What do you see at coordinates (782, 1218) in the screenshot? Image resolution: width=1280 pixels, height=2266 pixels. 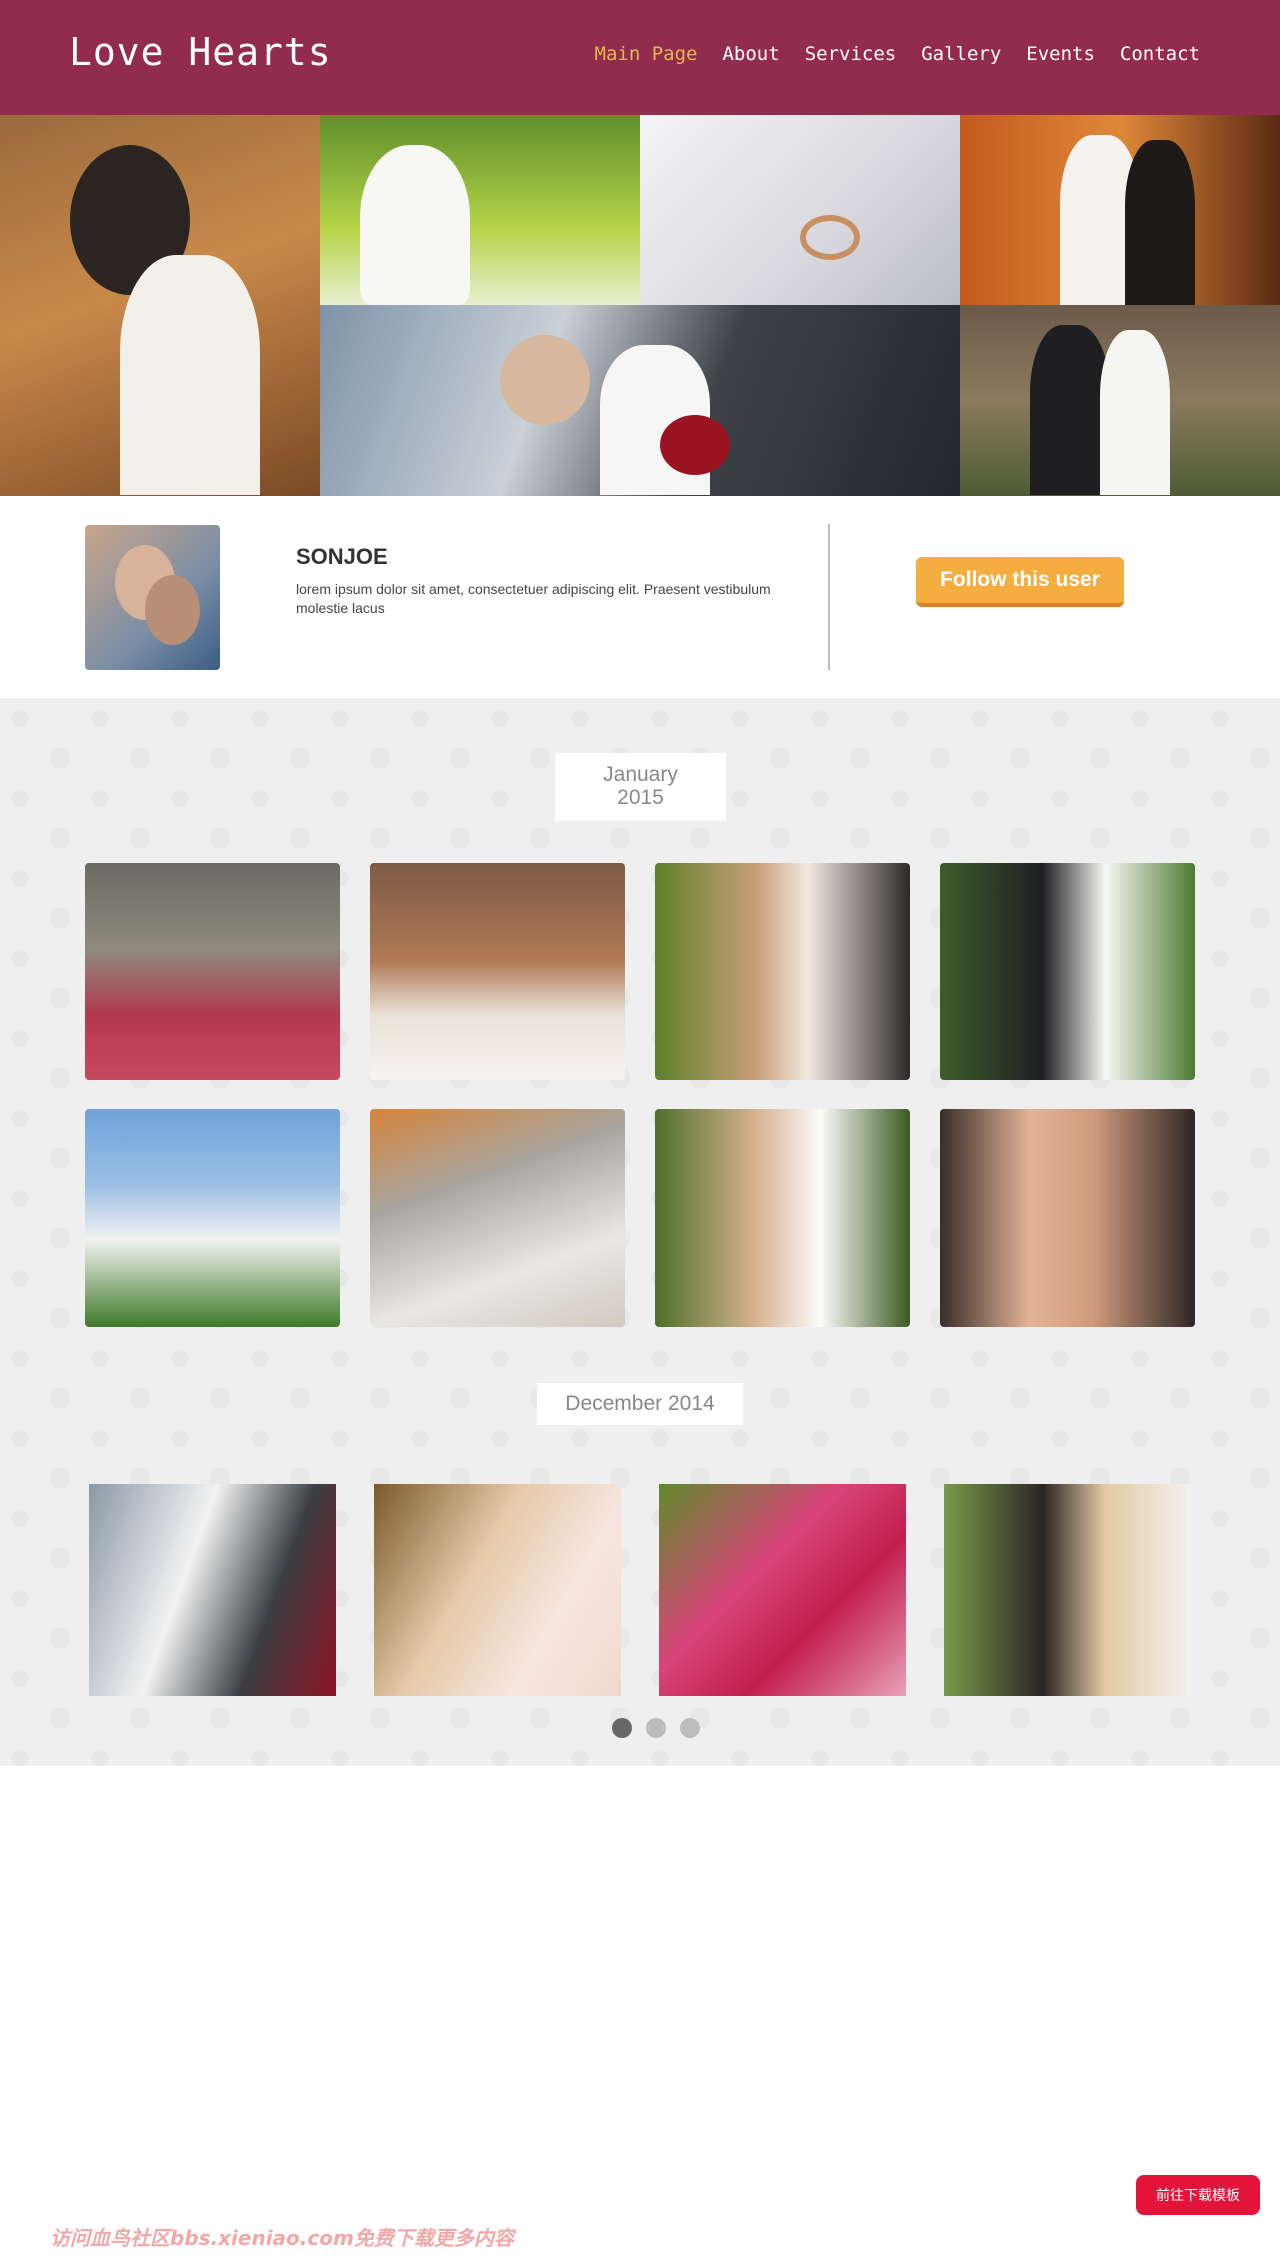 I see `bride-smile-photo` at bounding box center [782, 1218].